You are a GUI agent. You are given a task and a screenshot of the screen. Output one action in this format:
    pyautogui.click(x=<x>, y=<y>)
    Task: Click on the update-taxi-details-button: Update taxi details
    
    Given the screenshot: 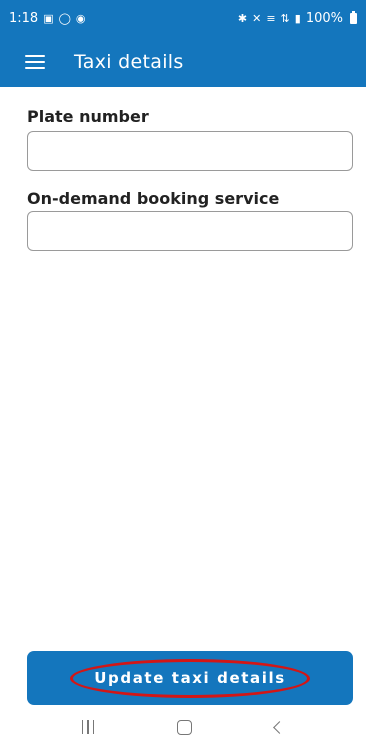 What is the action you would take?
    pyautogui.click(x=190, y=678)
    